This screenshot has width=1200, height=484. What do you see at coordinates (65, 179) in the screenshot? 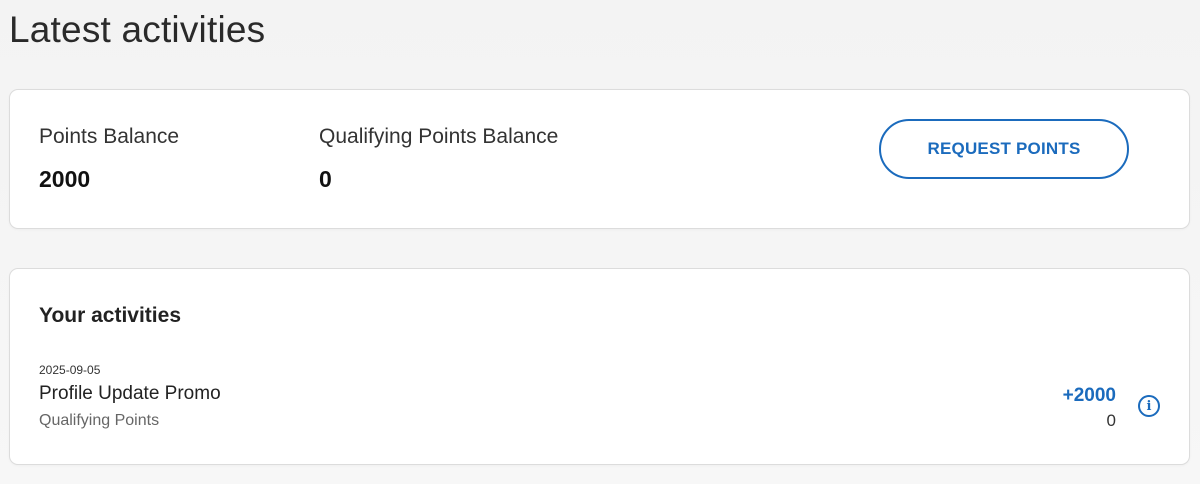
I see `points-balance-value: 2000` at bounding box center [65, 179].